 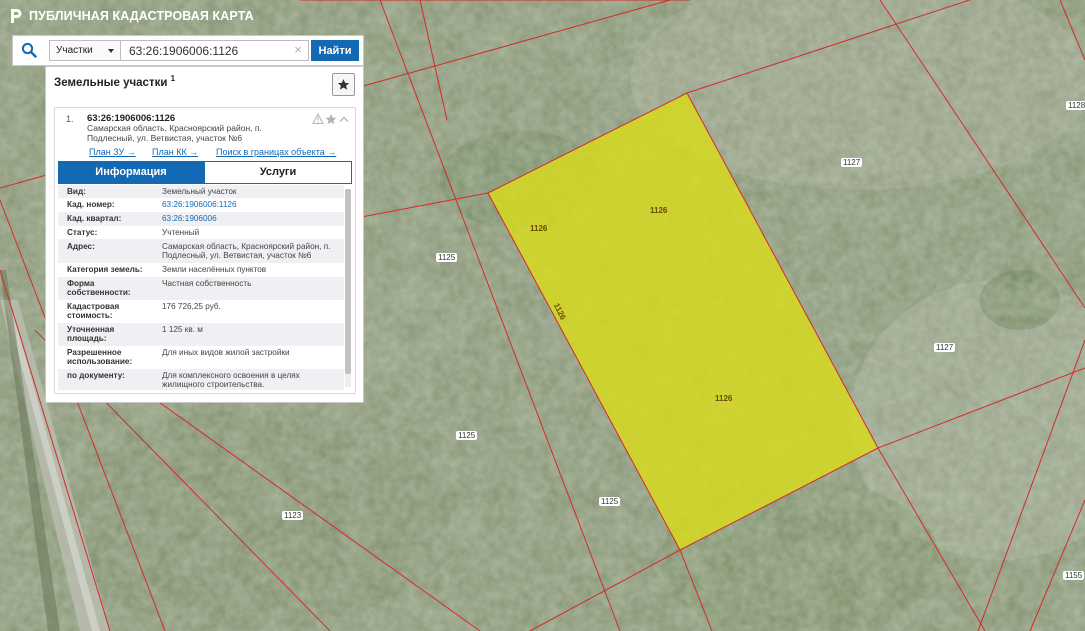 I want to click on info-row: Кадастровая стоимость: 176 726,25 руб., so click(x=201, y=311).